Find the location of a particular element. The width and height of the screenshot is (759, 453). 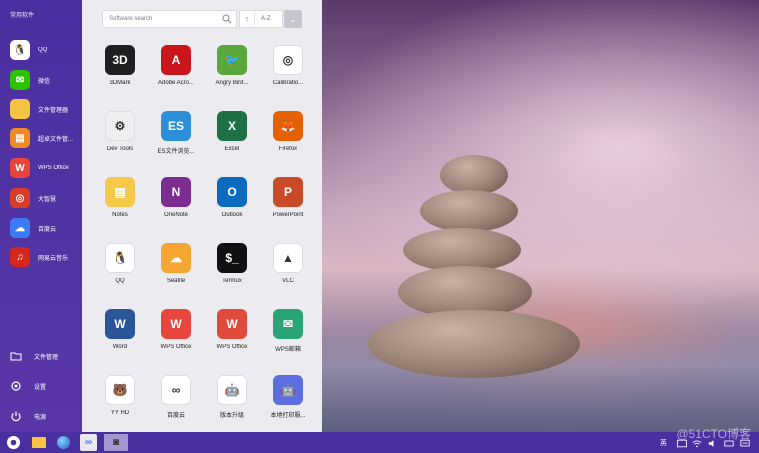

sidebar-item: ♫ 网易云音乐 is located at coordinates (45, 257).